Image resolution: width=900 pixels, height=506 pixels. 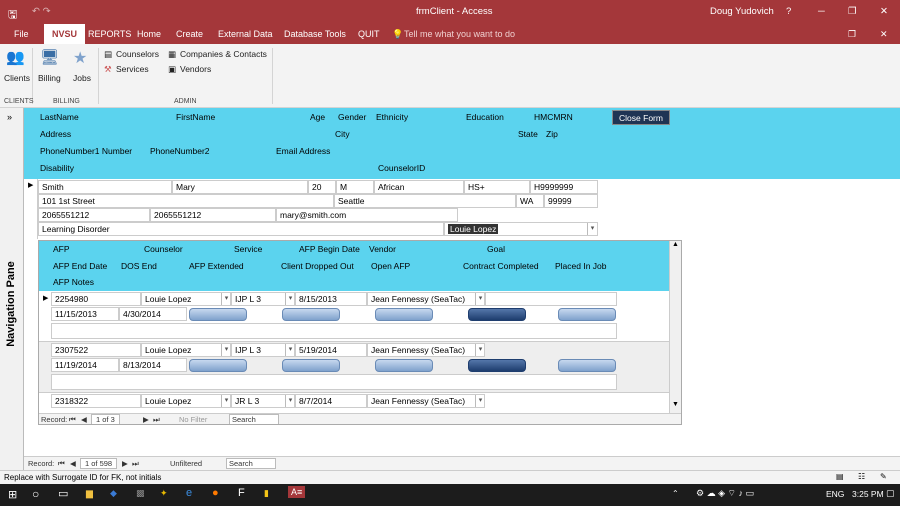 I want to click on jobs-button: Jobs, so click(x=82, y=78).